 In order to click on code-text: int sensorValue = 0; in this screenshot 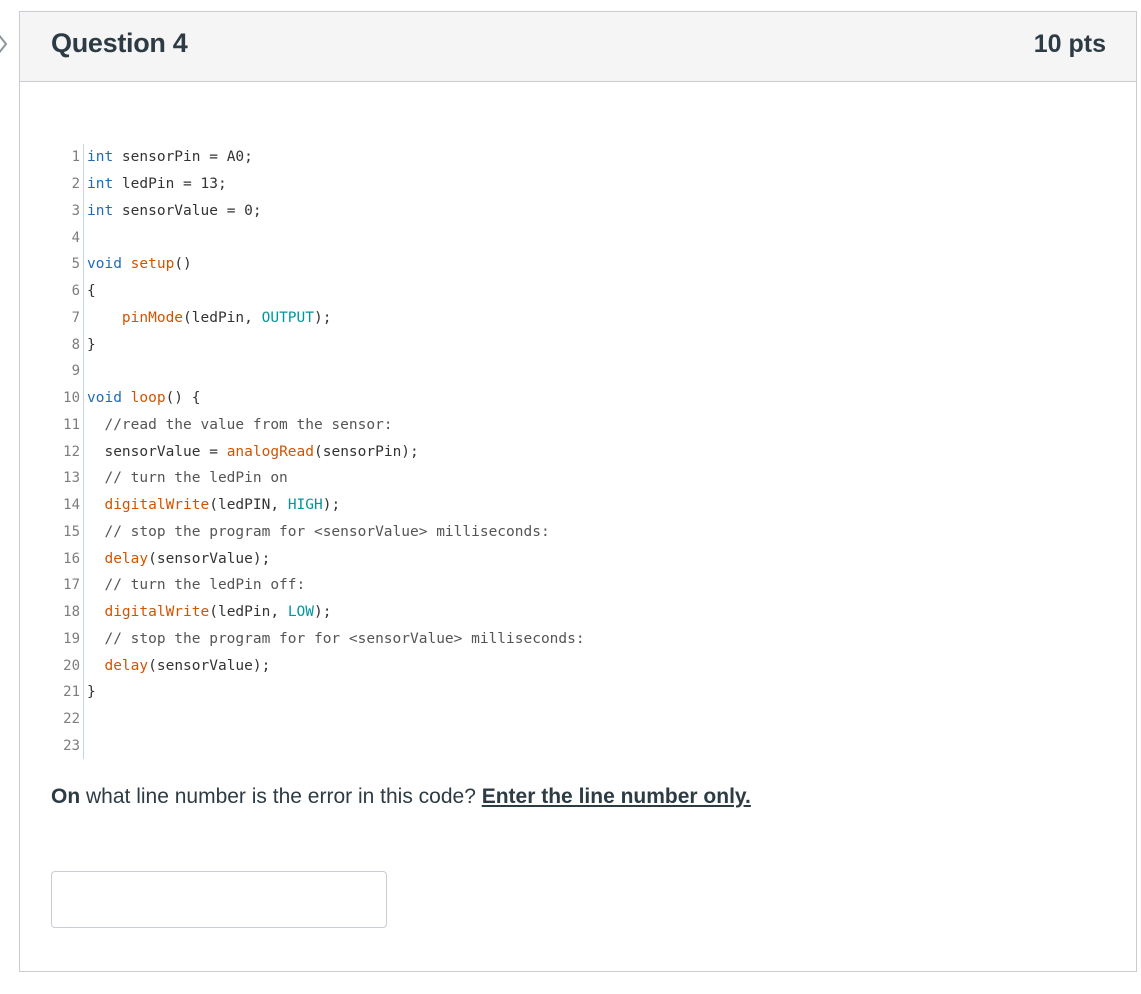, I will do `click(174, 210)`.